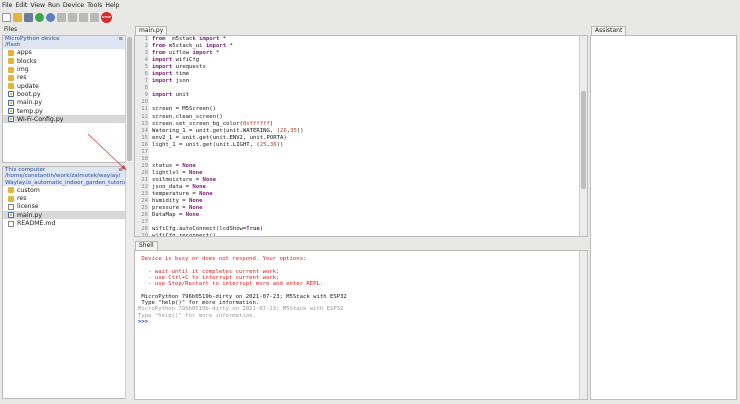  Describe the element at coordinates (94, 5) in the screenshot. I see `menu-item-tools: Tools` at that location.